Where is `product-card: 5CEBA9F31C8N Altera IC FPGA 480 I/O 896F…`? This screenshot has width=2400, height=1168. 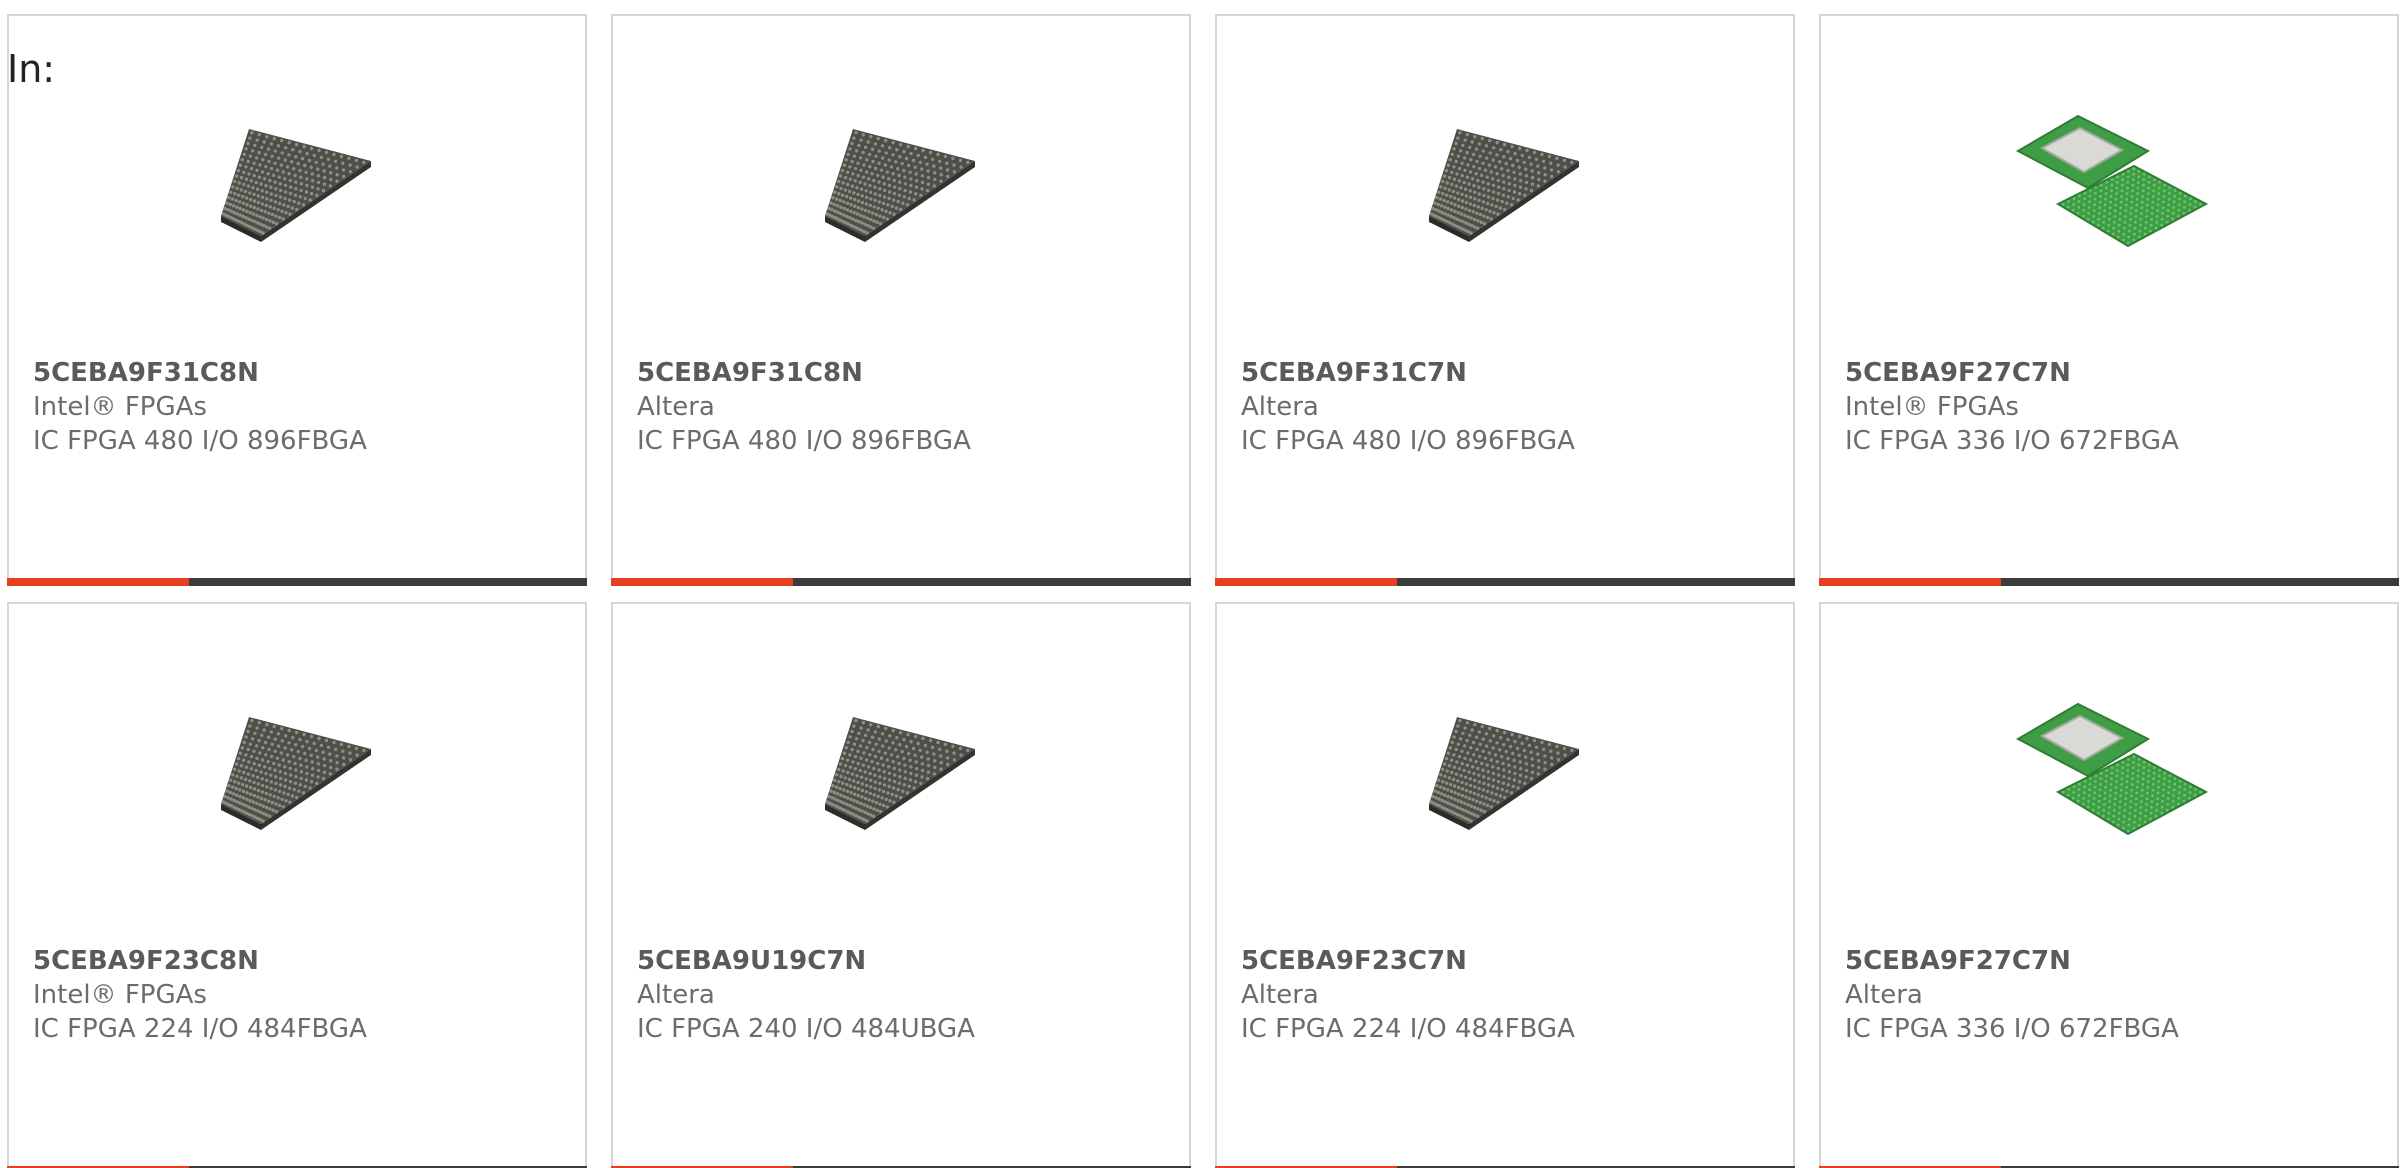 product-card: 5CEBA9F31C8N Altera IC FPGA 480 I/O 896F… is located at coordinates (901, 300).